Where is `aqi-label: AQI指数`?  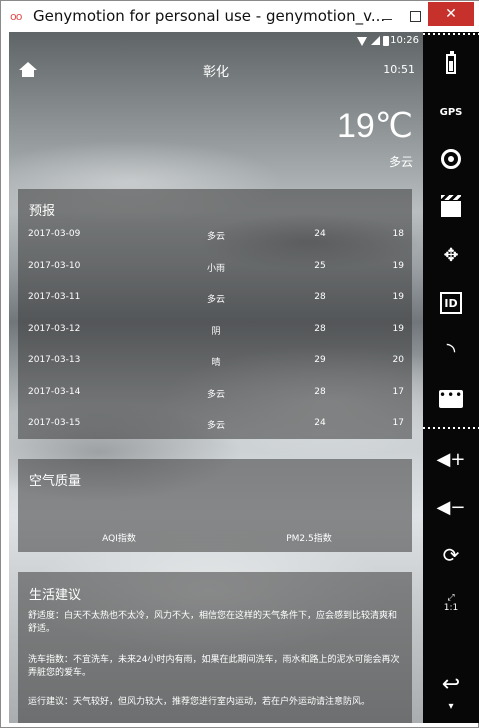
aqi-label: AQI指数 is located at coordinates (119, 539).